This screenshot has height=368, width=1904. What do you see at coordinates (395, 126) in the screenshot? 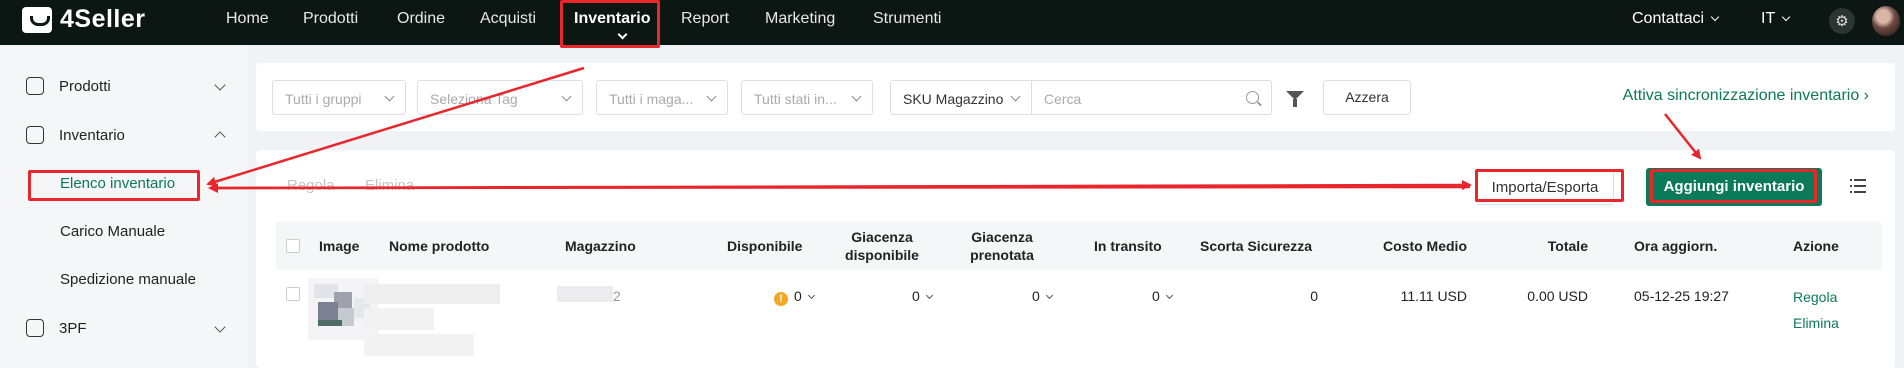
I see `arrow-to-elenco` at bounding box center [395, 126].